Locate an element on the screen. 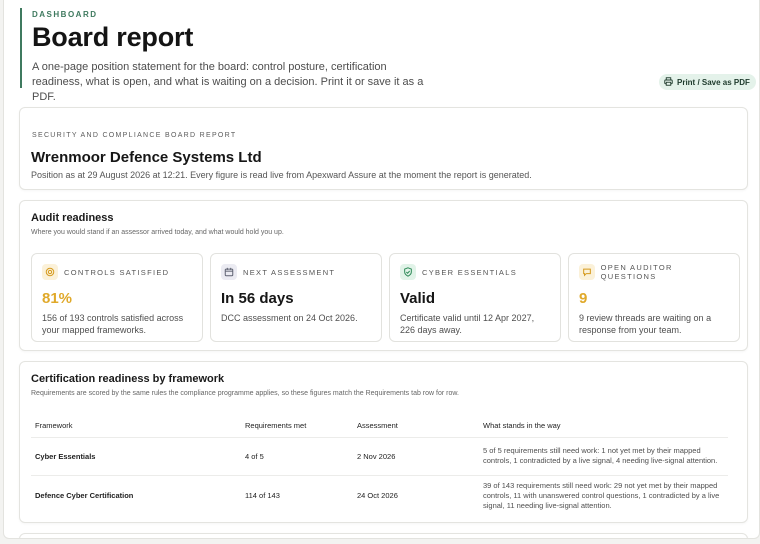 The image size is (760, 544). framework-name: Cyber Essentials is located at coordinates (136, 456).